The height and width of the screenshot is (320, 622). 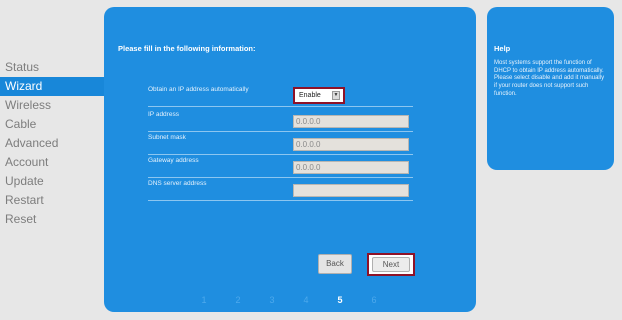 I want to click on dns-server-label: DNS server address, so click(x=177, y=183).